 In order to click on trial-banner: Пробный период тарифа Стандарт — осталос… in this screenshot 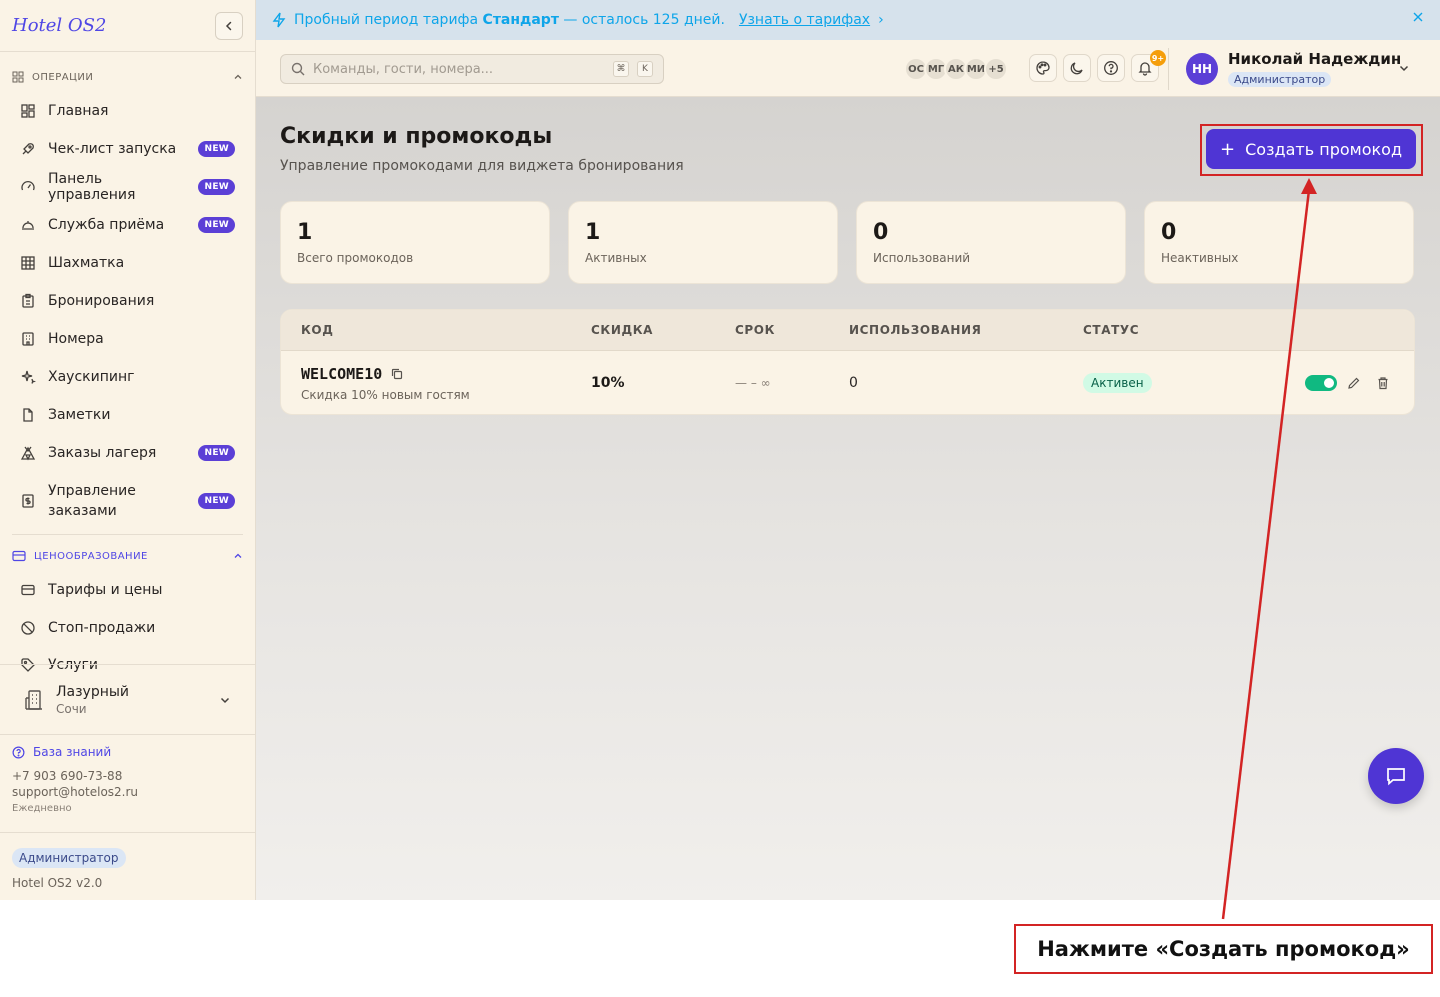, I will do `click(848, 20)`.